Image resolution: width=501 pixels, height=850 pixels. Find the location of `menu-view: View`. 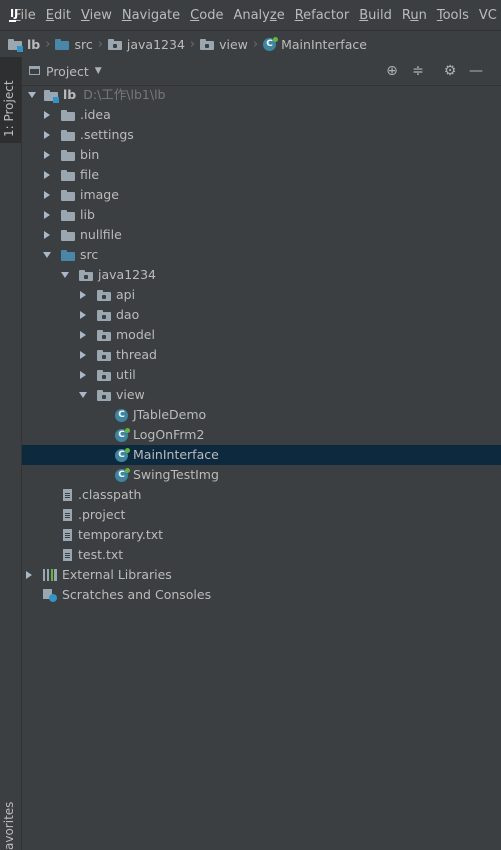

menu-view: View is located at coordinates (96, 15).